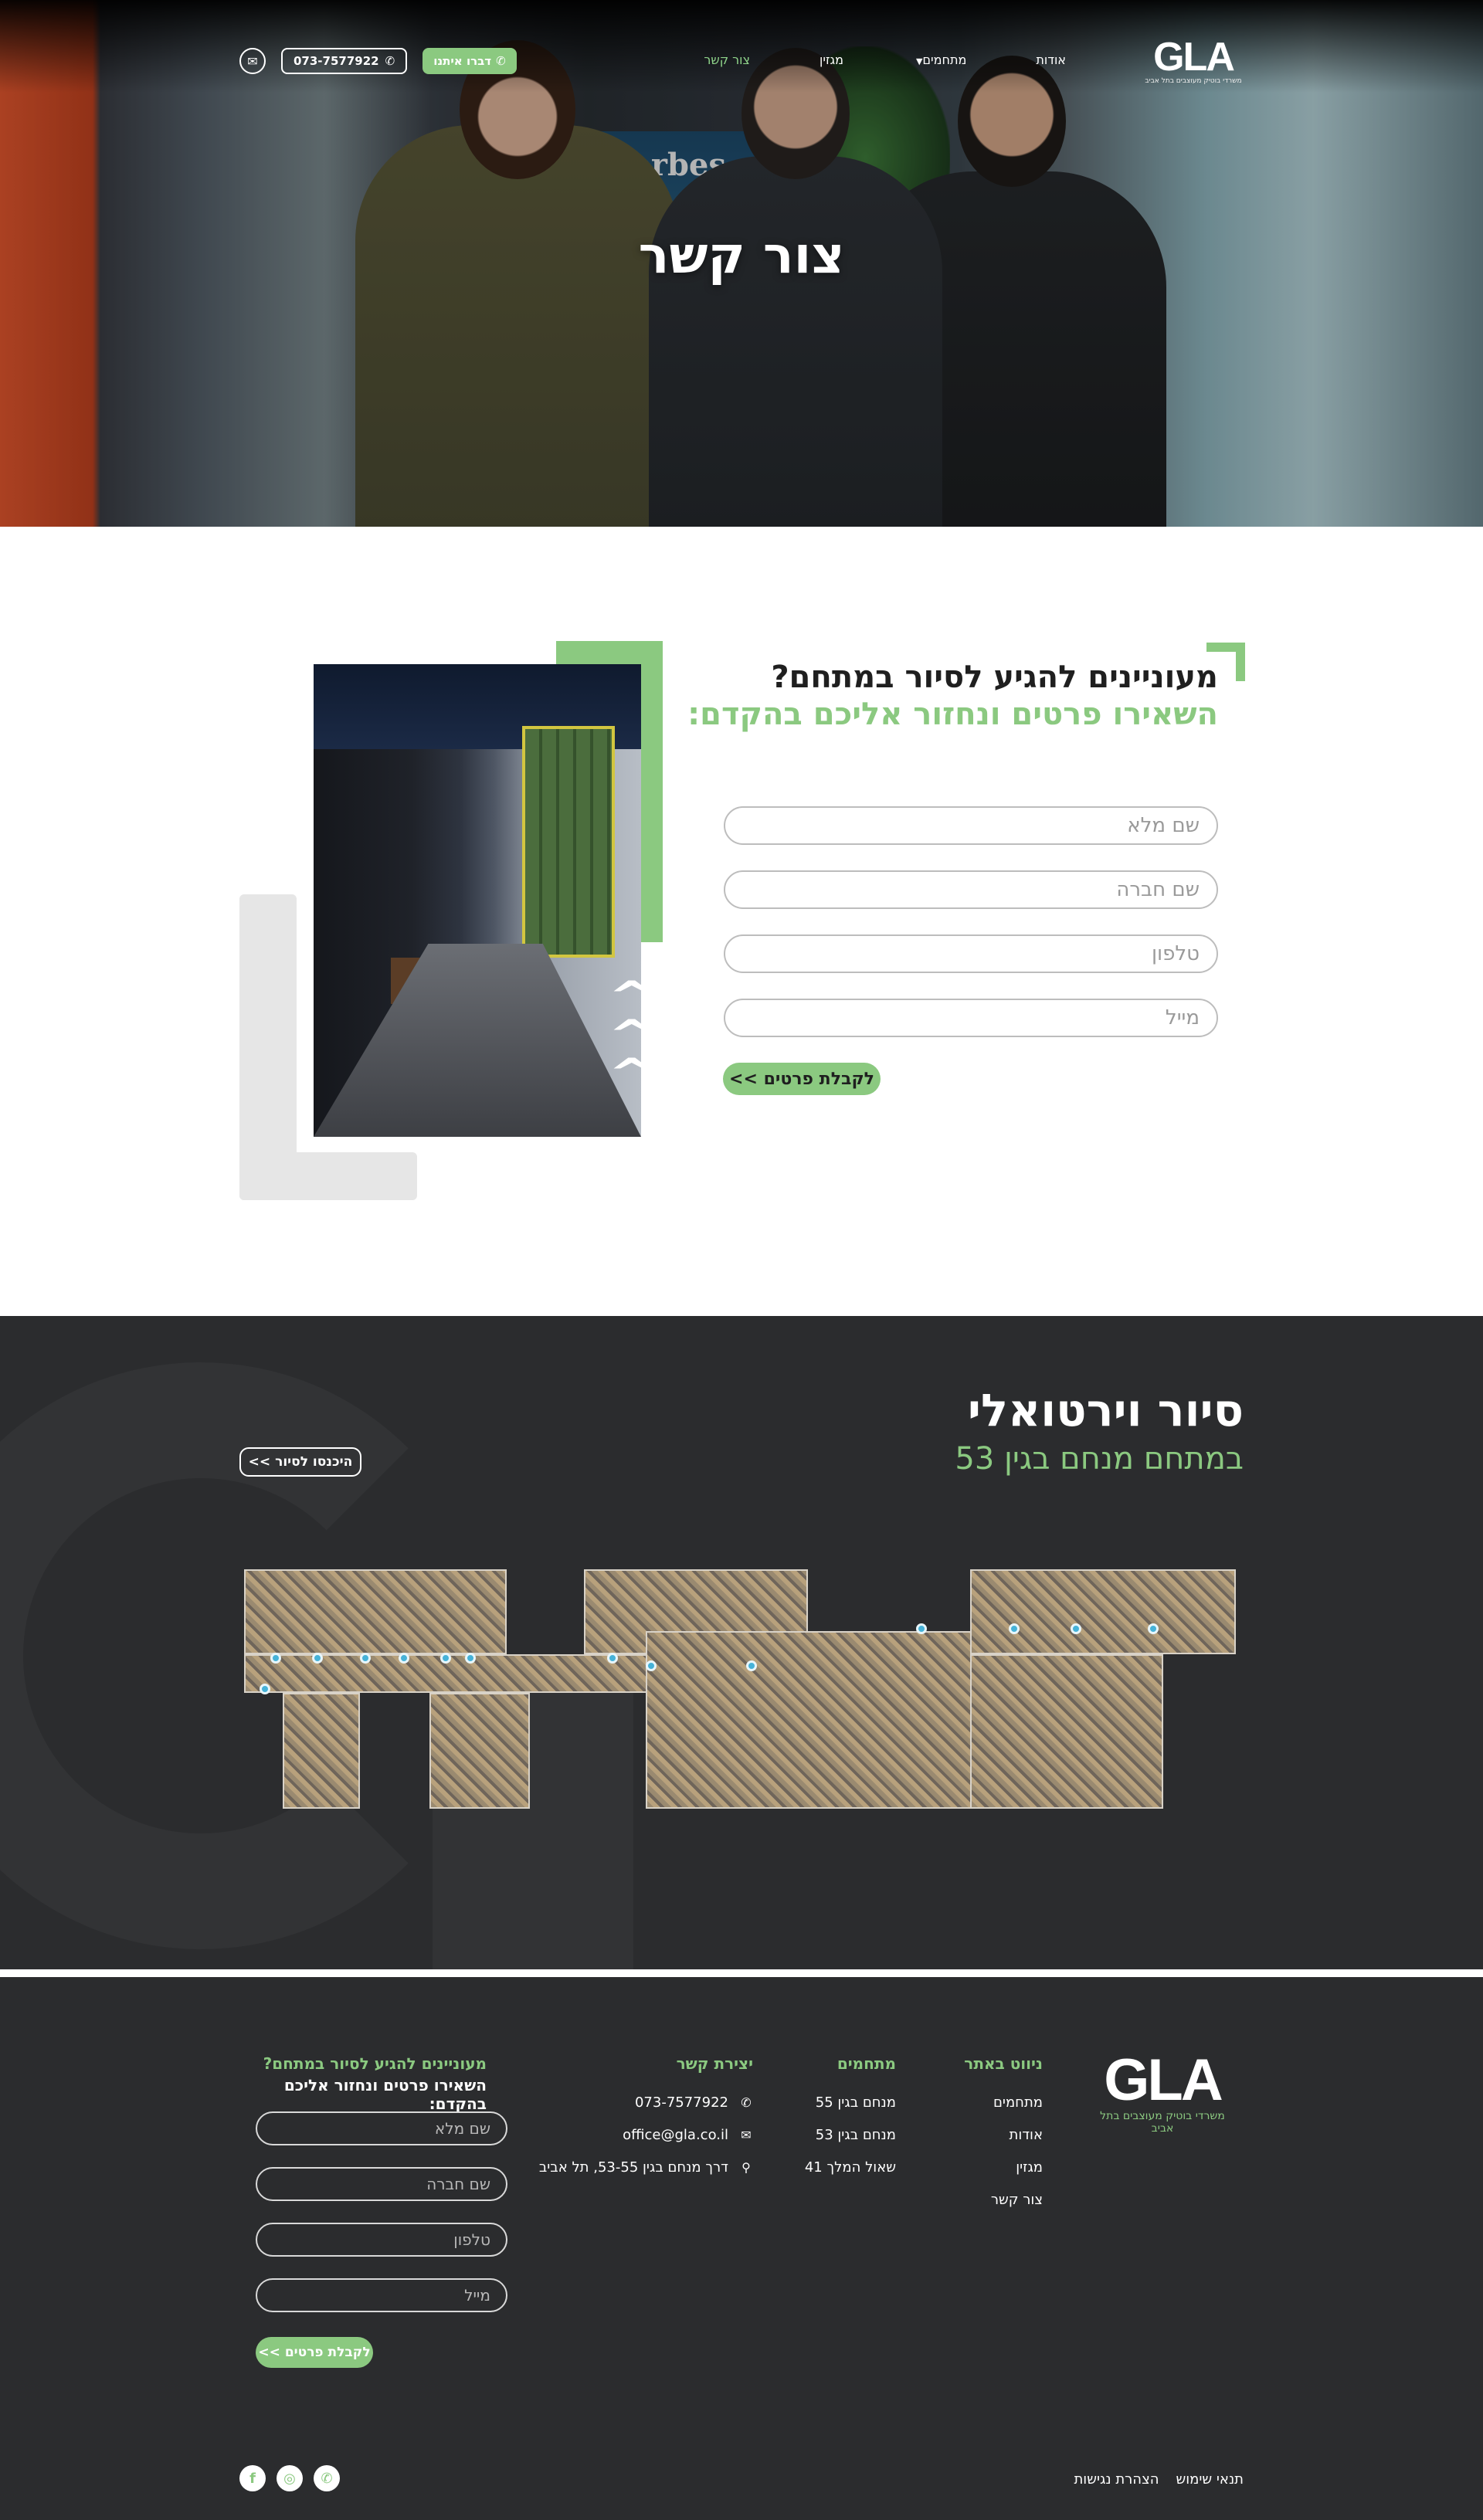  I want to click on terms-link: תנאי שימוש, so click(1210, 2479).